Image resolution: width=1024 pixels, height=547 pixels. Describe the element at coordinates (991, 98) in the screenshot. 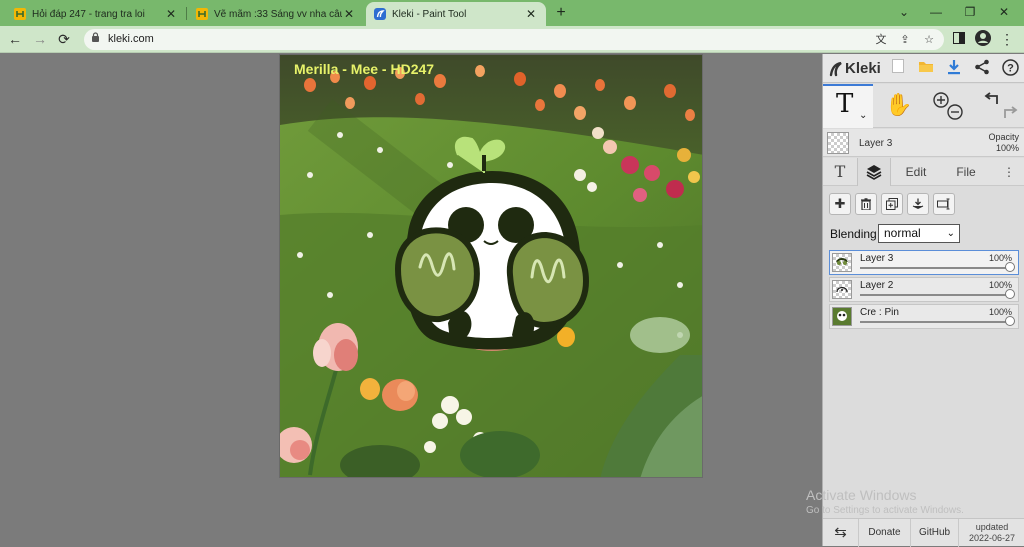

I see `undo-icon` at that location.